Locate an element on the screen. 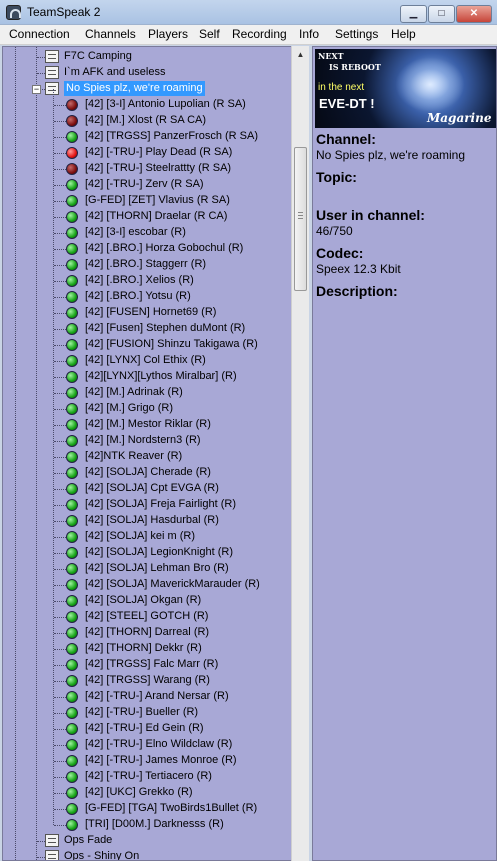 This screenshot has width=497, height=861. scrollbar-thumb is located at coordinates (300, 219).